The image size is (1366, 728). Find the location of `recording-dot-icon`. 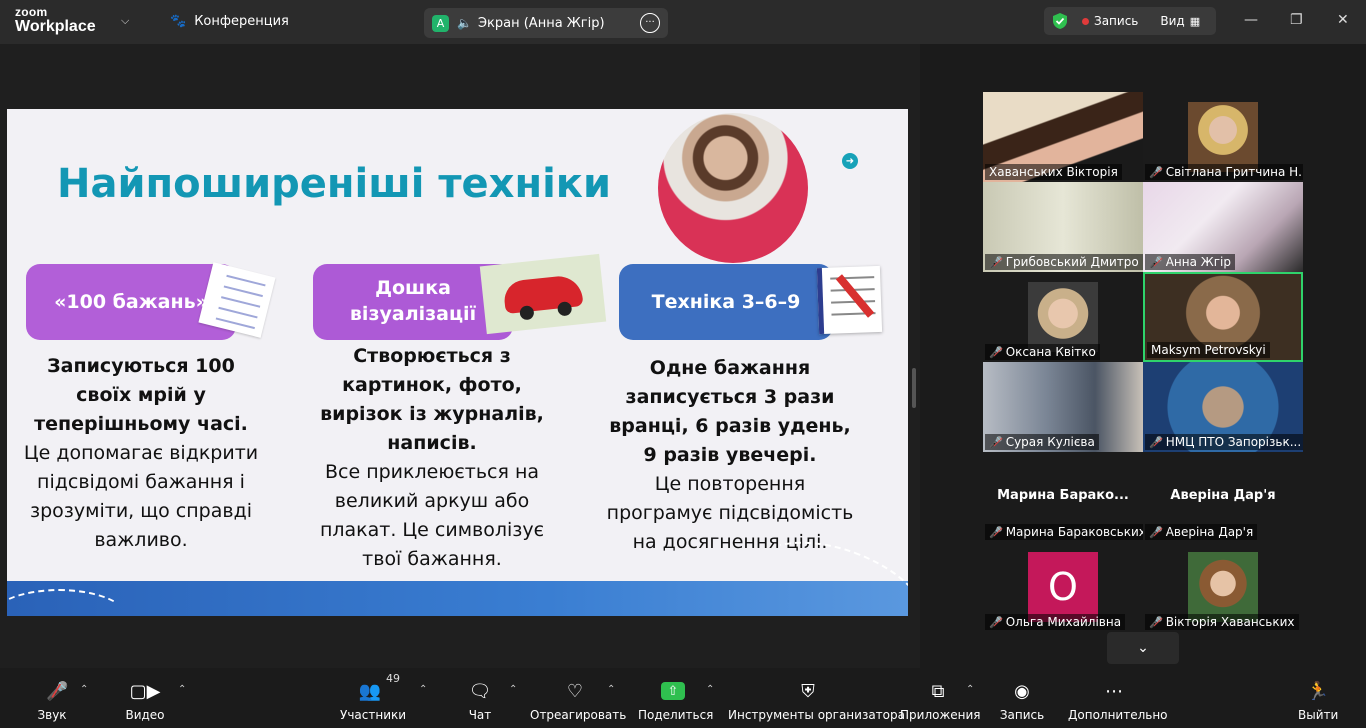

recording-dot-icon is located at coordinates (1085, 21).